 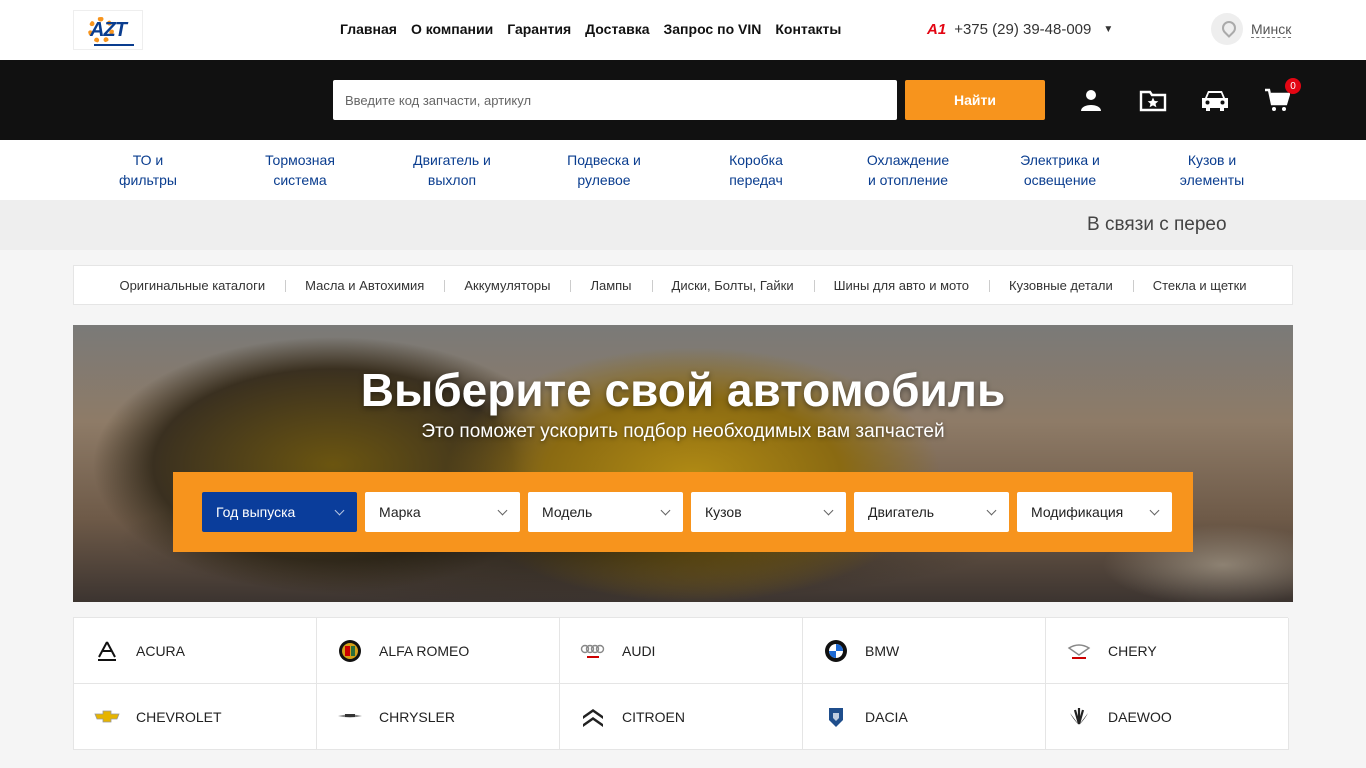 What do you see at coordinates (931, 512) in the screenshot?
I see `engine-select: Двигатель` at bounding box center [931, 512].